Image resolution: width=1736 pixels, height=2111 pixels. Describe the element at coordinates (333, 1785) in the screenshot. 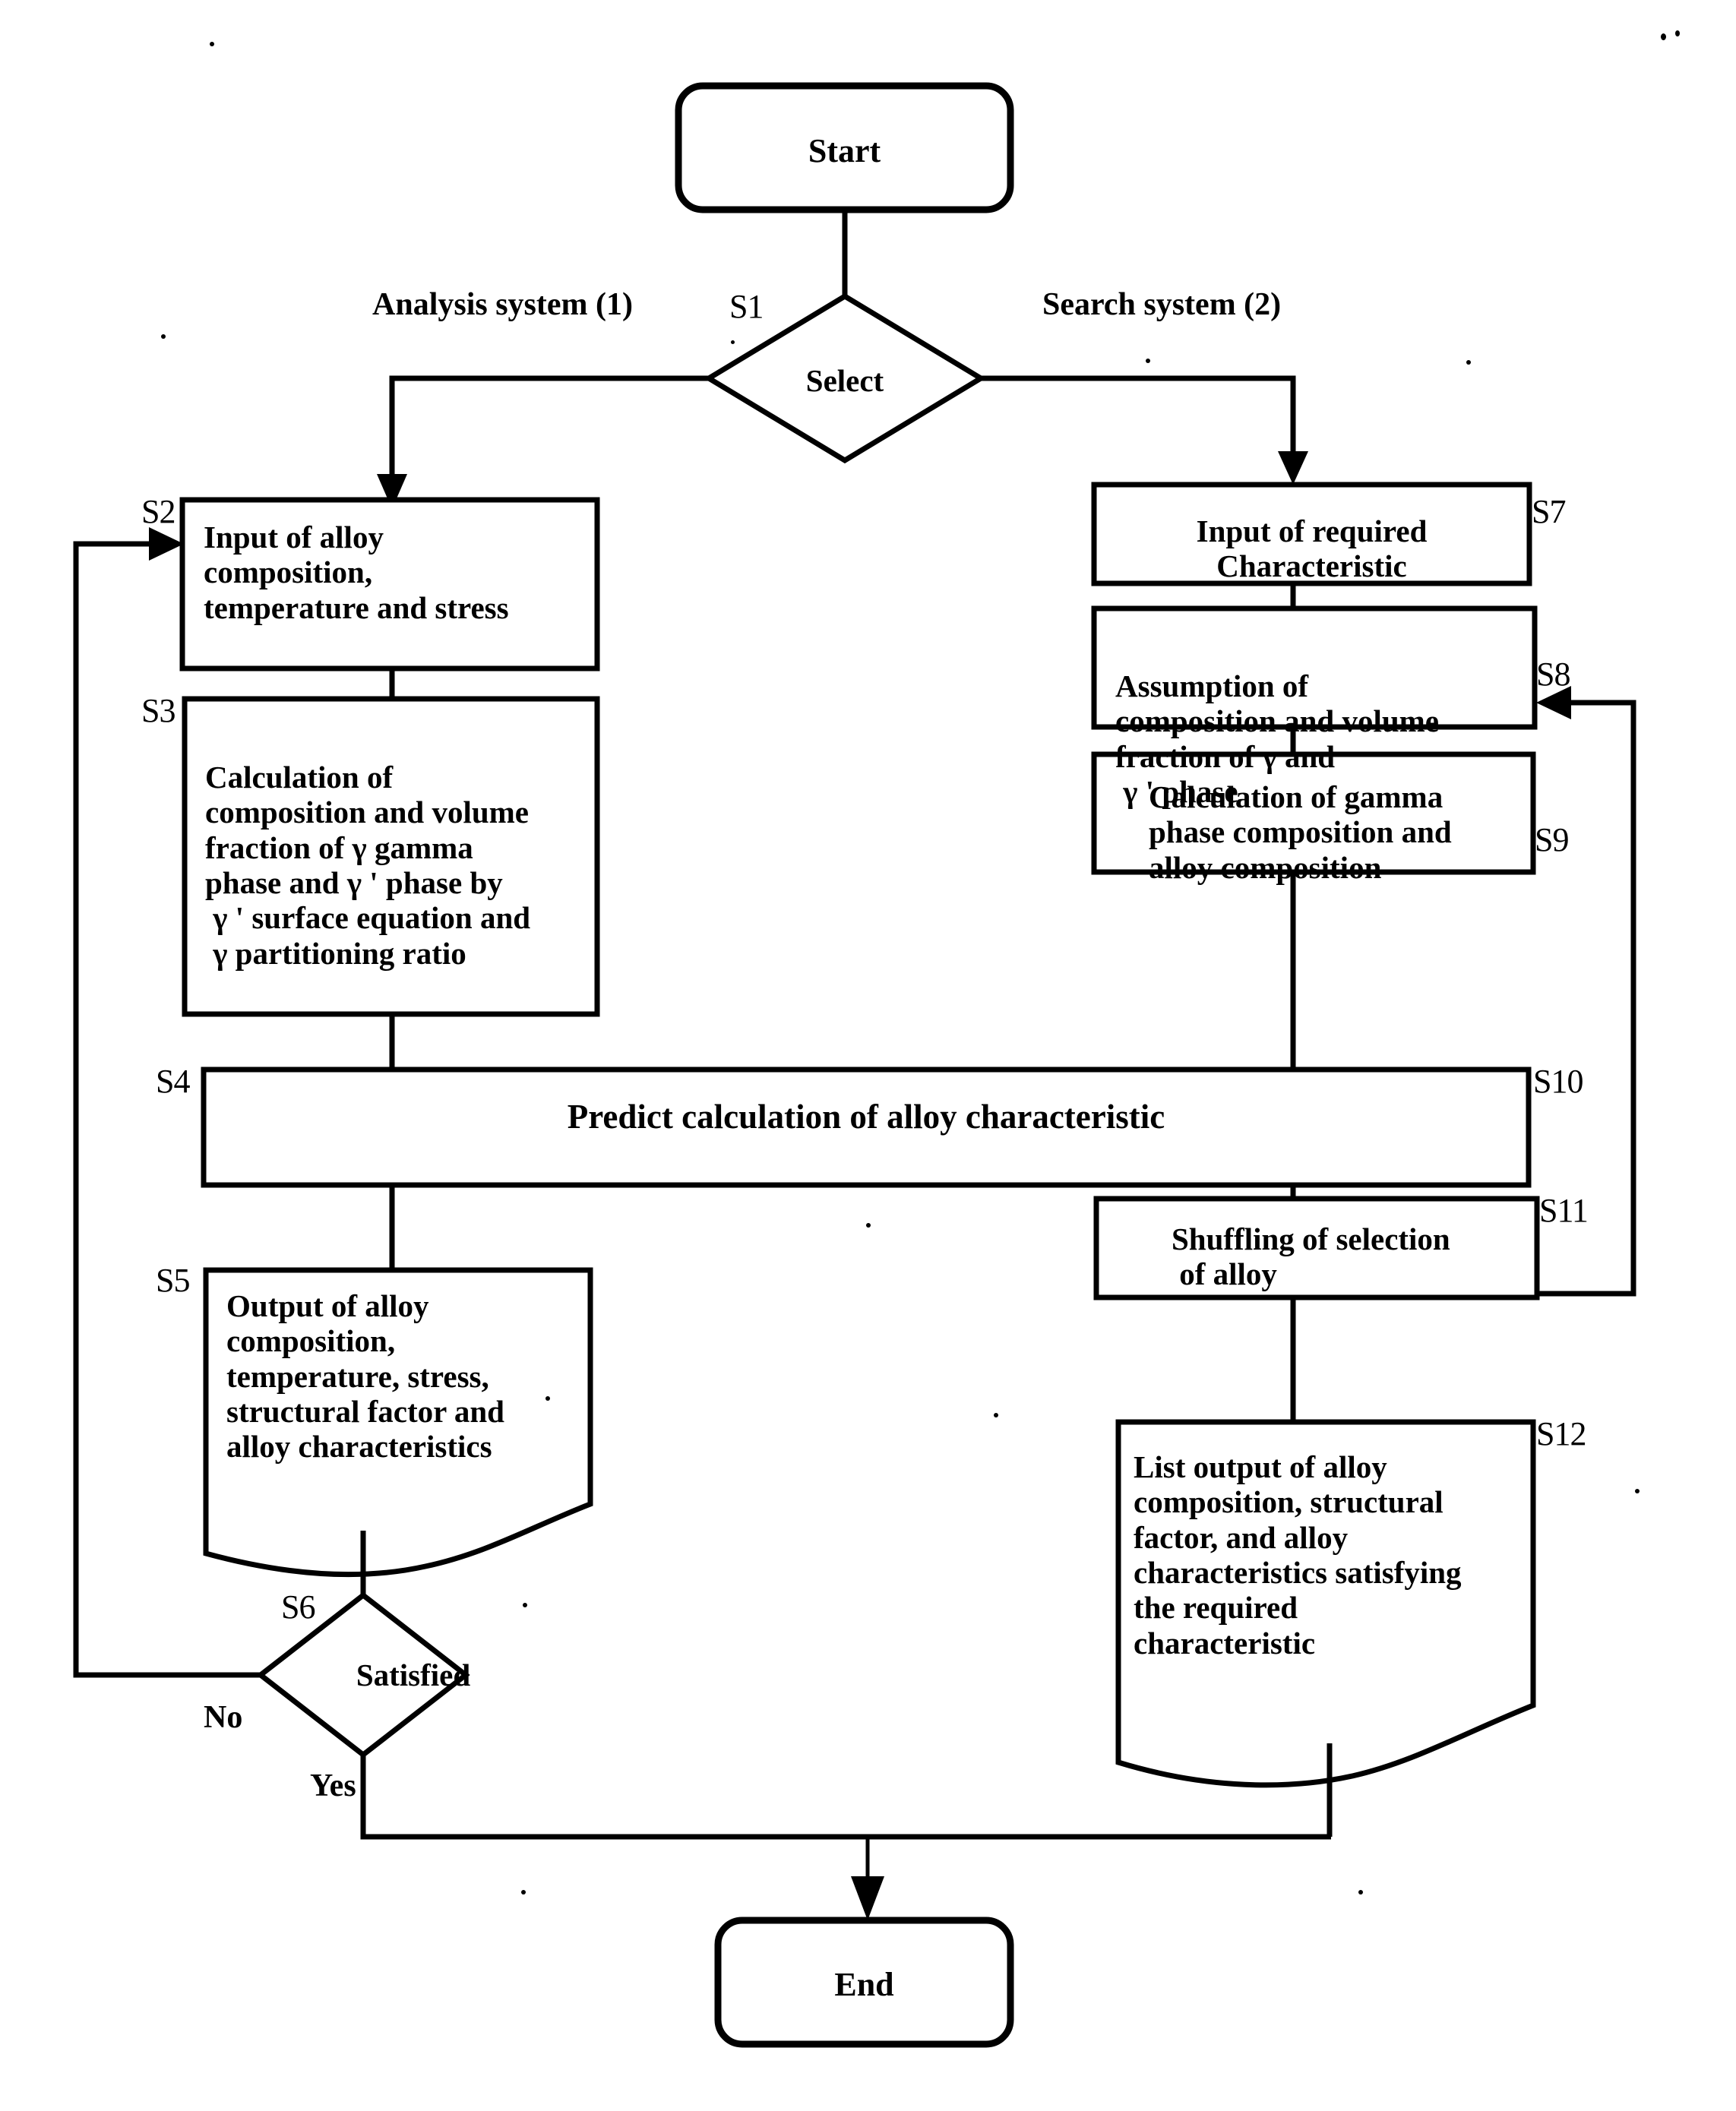

I see `decision-label-yes: Yes` at that location.